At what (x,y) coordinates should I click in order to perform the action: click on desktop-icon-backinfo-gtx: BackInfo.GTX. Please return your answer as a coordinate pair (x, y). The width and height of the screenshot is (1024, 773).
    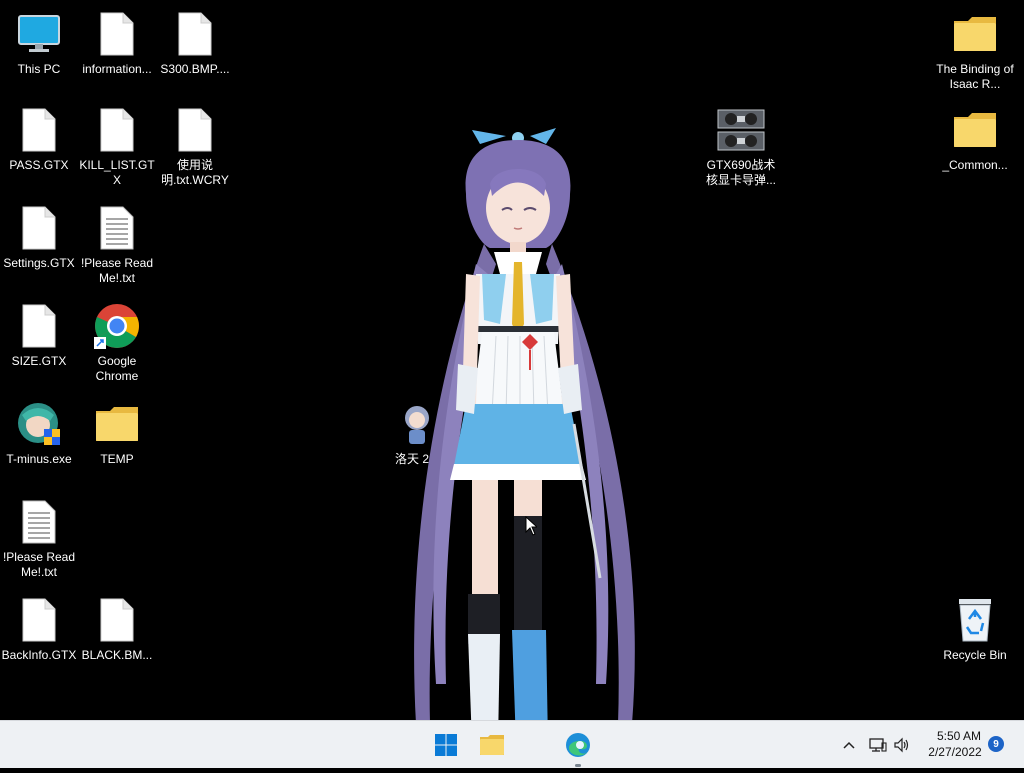
    Looking at the image, I should click on (39, 629).